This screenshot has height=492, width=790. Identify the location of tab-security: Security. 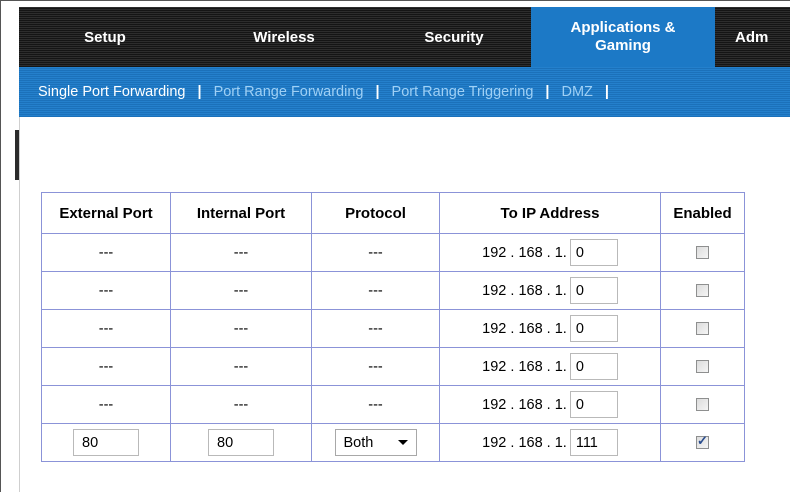
(454, 37).